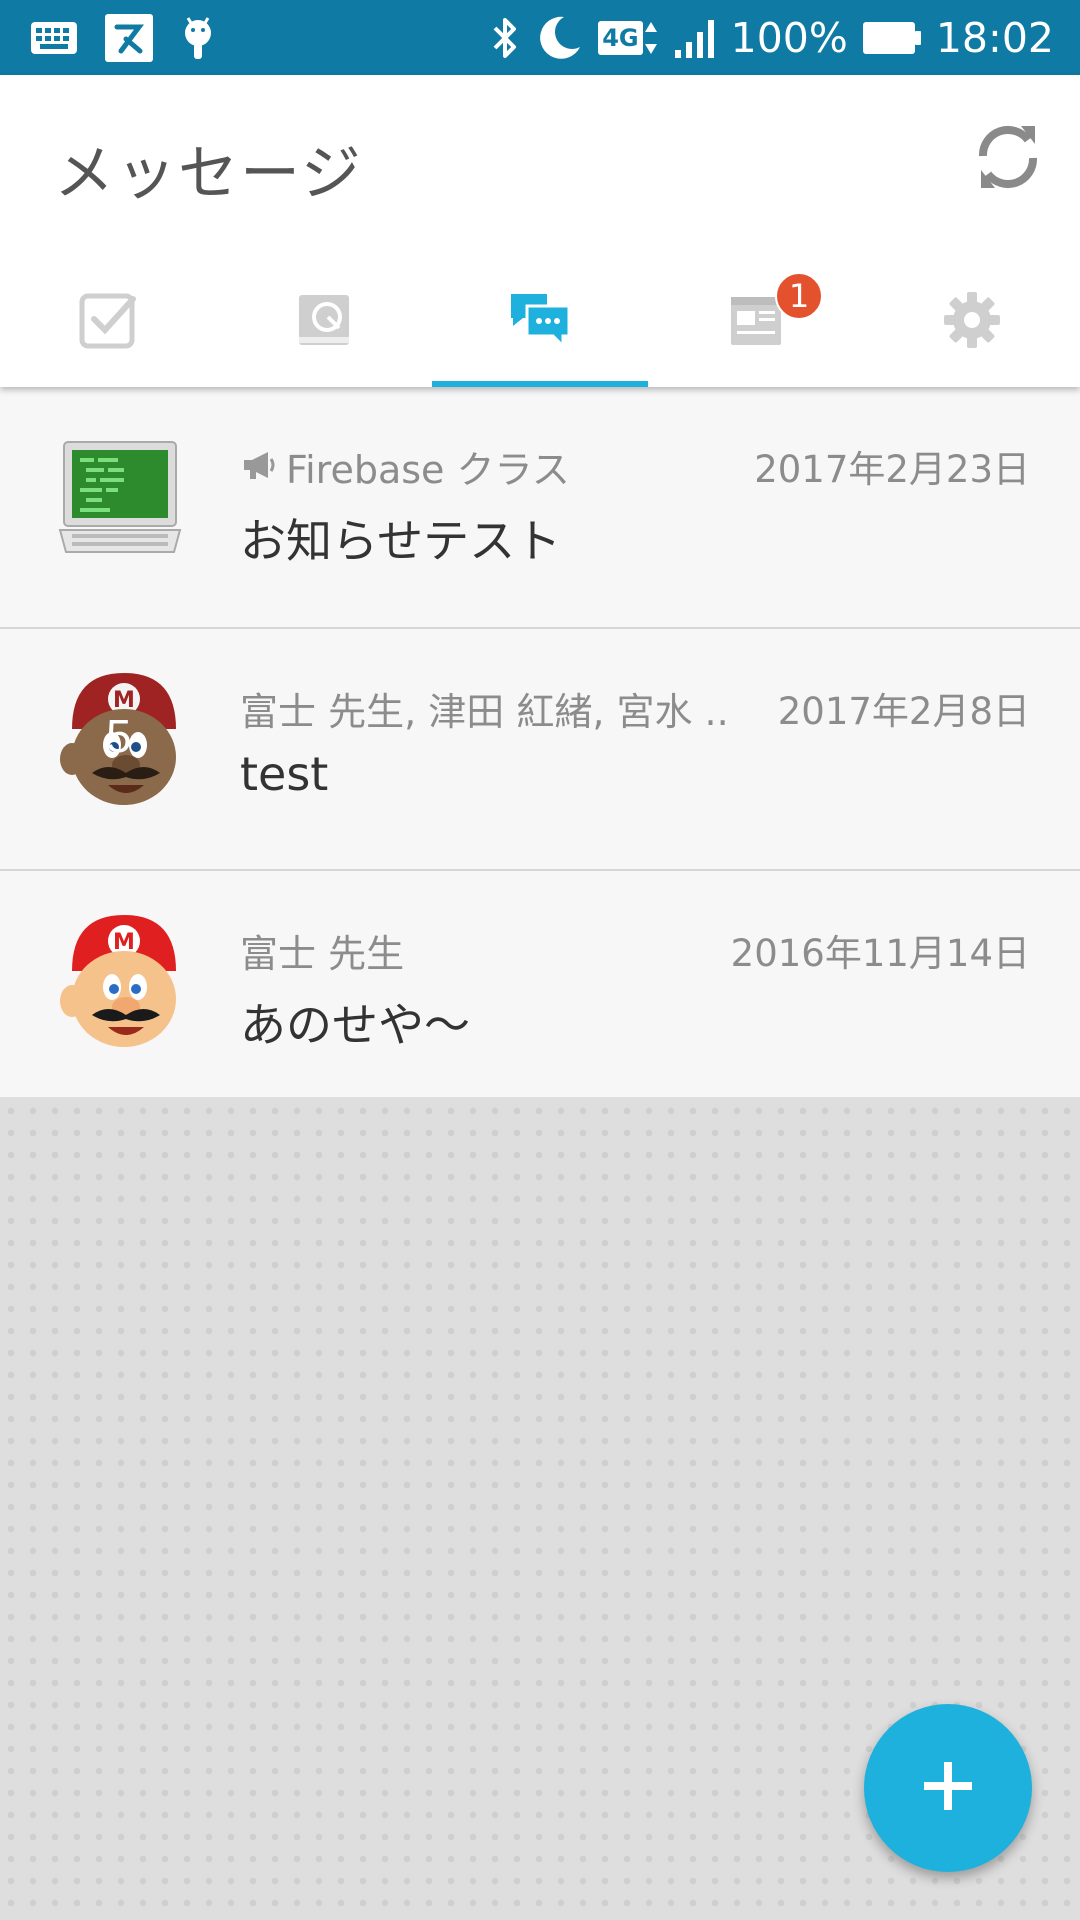 This screenshot has height=1920, width=1080. What do you see at coordinates (994, 37) in the screenshot?
I see `clock: 18:02` at bounding box center [994, 37].